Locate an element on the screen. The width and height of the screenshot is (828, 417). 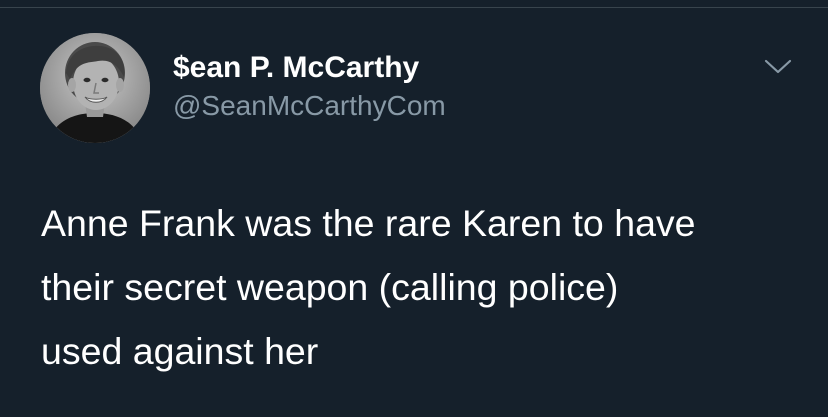
avatar-image is located at coordinates (95, 88).